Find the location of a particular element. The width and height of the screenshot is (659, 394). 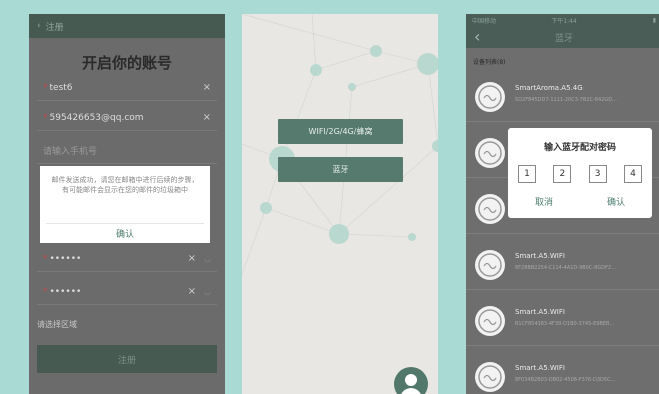

pin-dialog-title: 输入蓝牙配对密码 is located at coordinates (579, 148).